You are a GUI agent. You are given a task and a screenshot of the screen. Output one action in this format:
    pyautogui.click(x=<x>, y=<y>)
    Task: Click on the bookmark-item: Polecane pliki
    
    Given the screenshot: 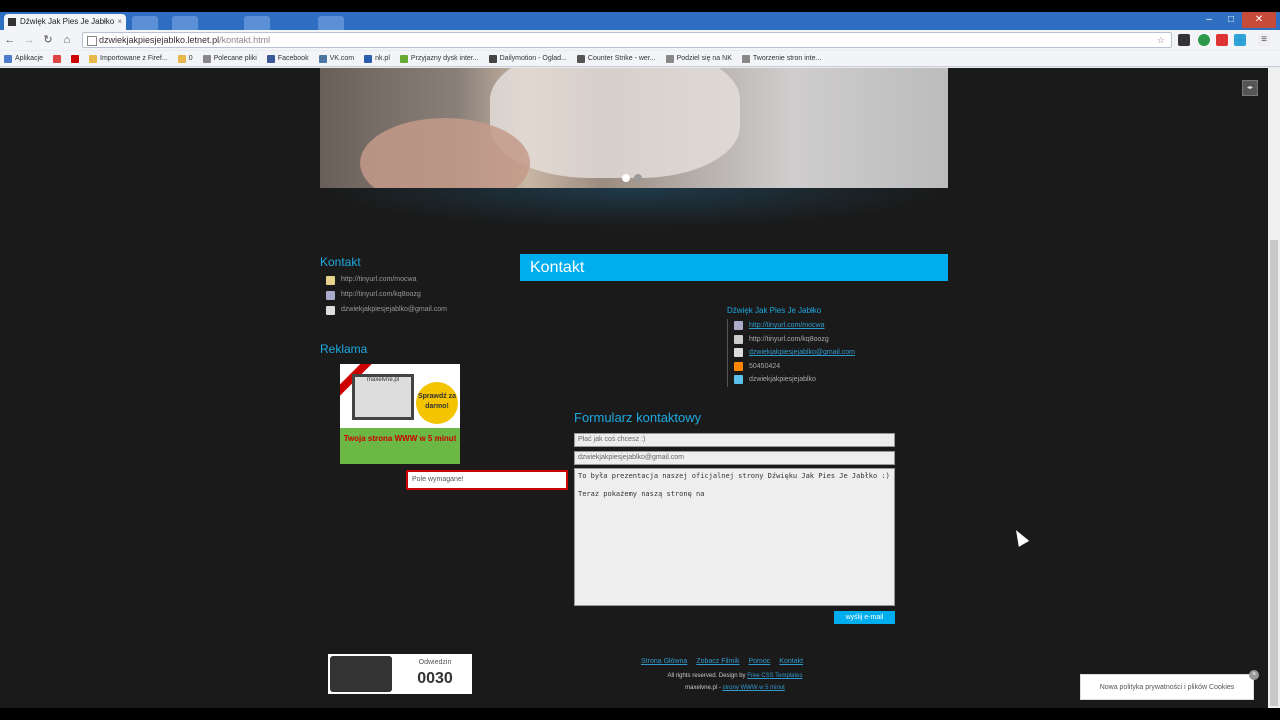 What is the action you would take?
    pyautogui.click(x=229, y=58)
    